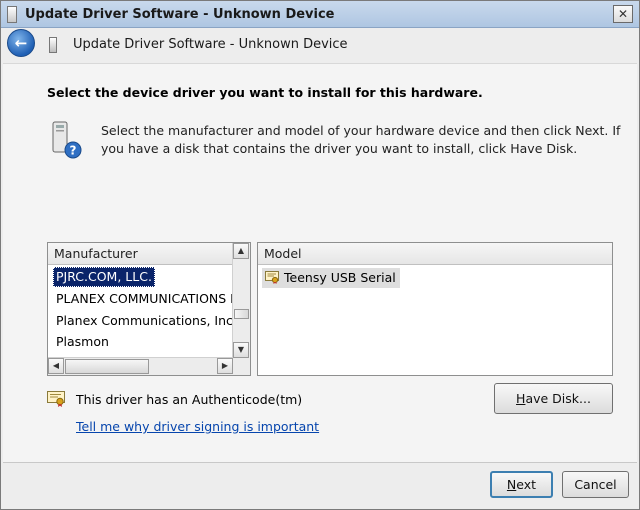  I want to click on manufacturer-vertical-scrollbar: ▲ ▼, so click(241, 300).